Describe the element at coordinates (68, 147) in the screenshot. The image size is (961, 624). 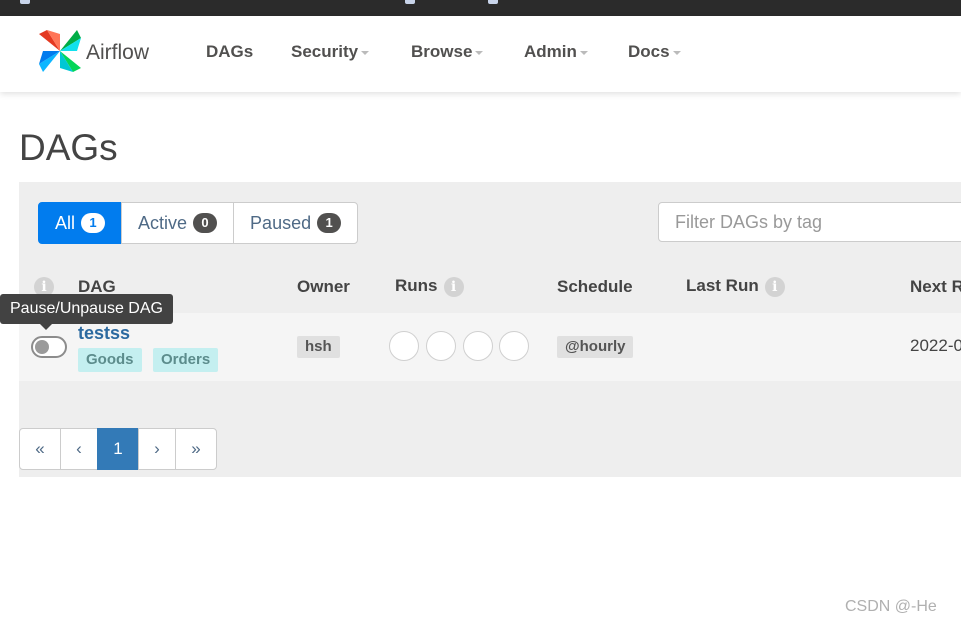
I see `page-title: DAGs` at that location.